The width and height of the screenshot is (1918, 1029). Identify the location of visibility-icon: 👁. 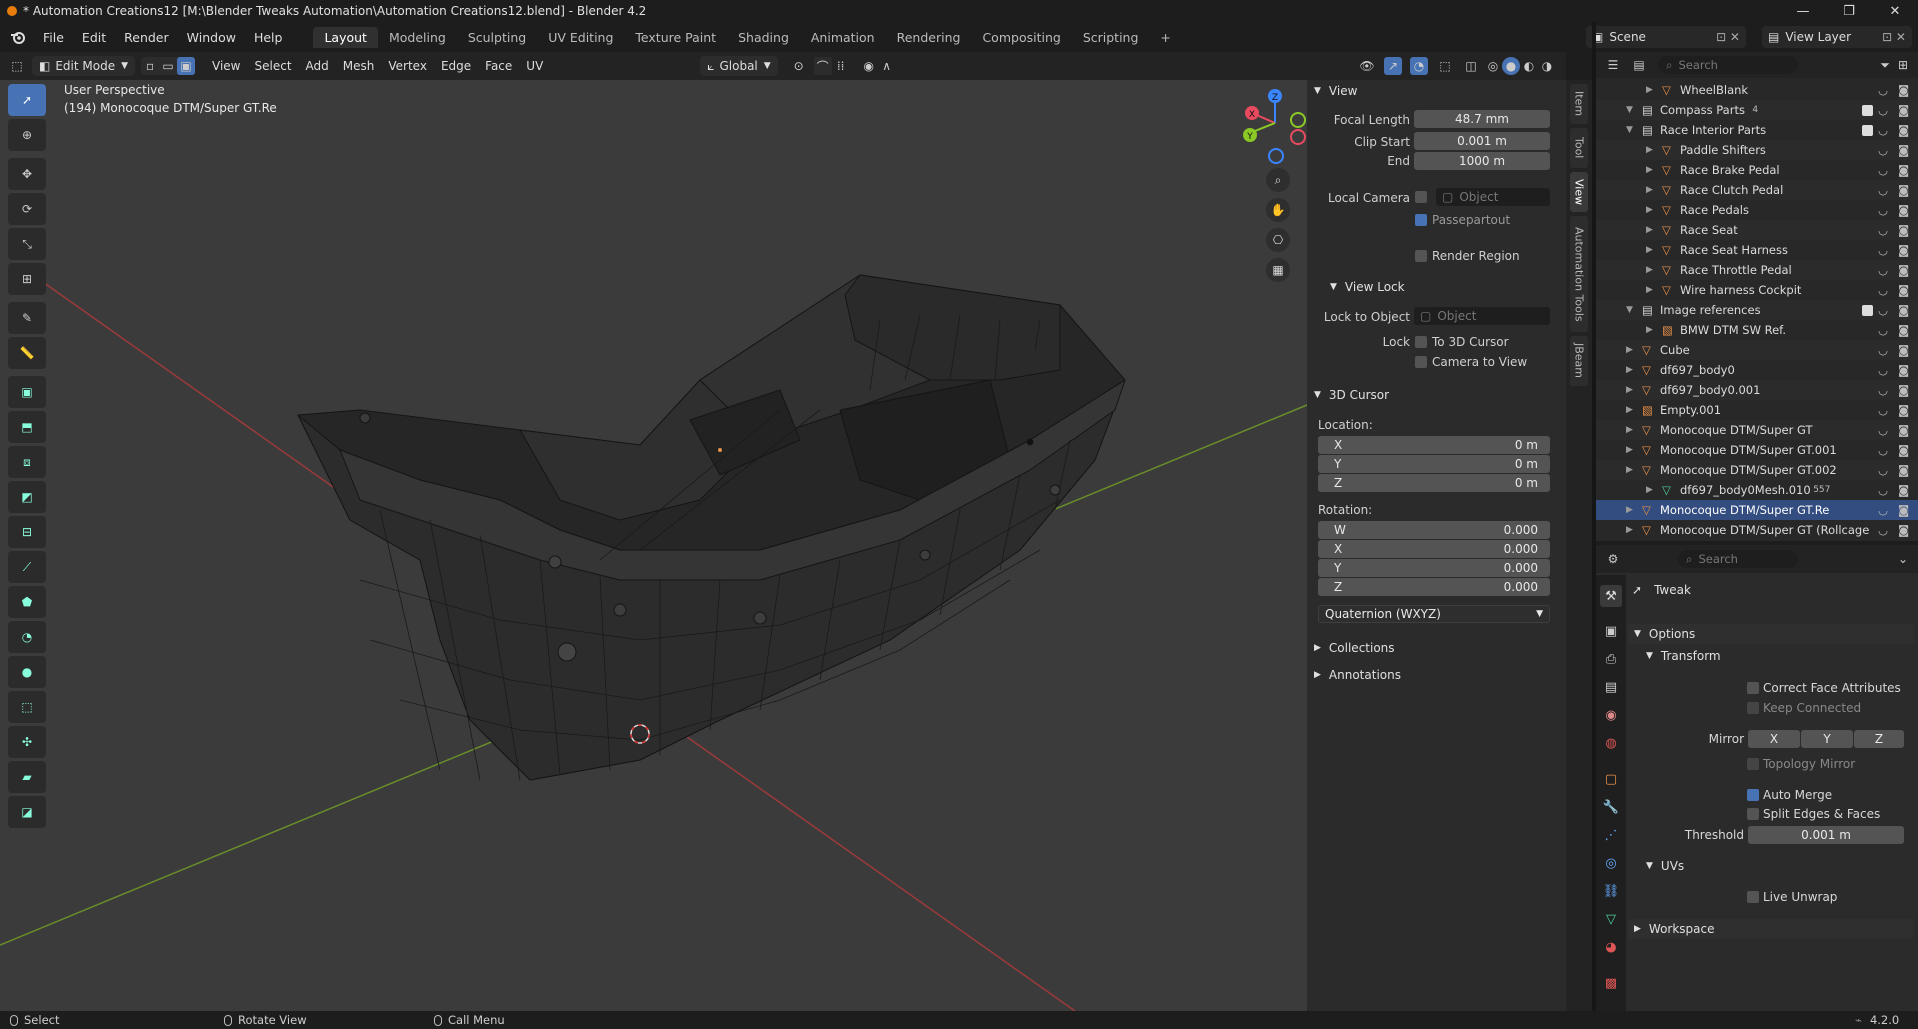
(1367, 66).